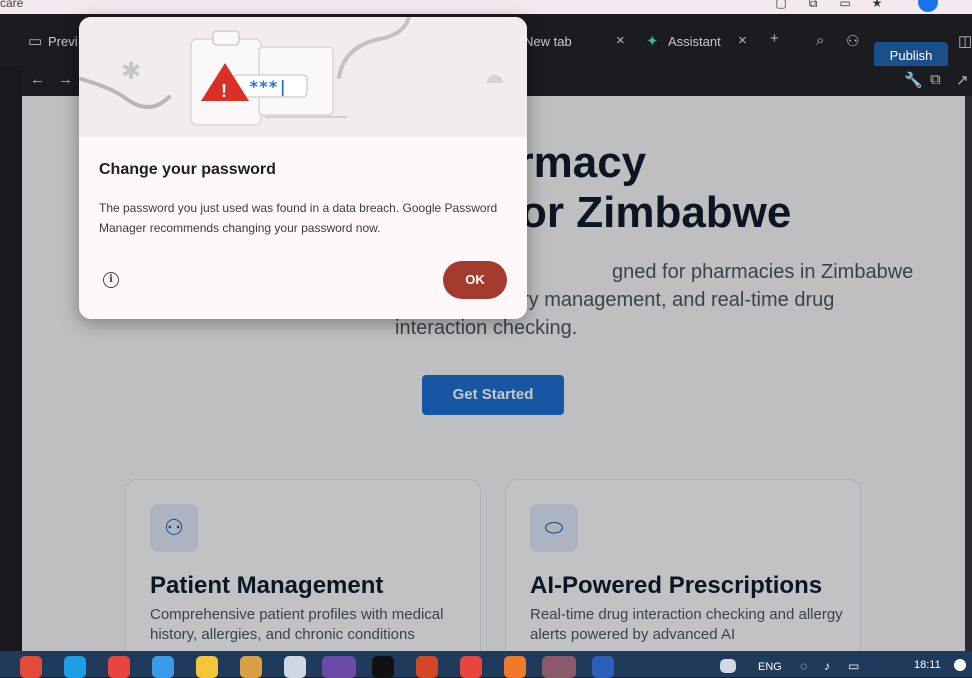  Describe the element at coordinates (111, 280) in the screenshot. I see `info-icon: i` at that location.